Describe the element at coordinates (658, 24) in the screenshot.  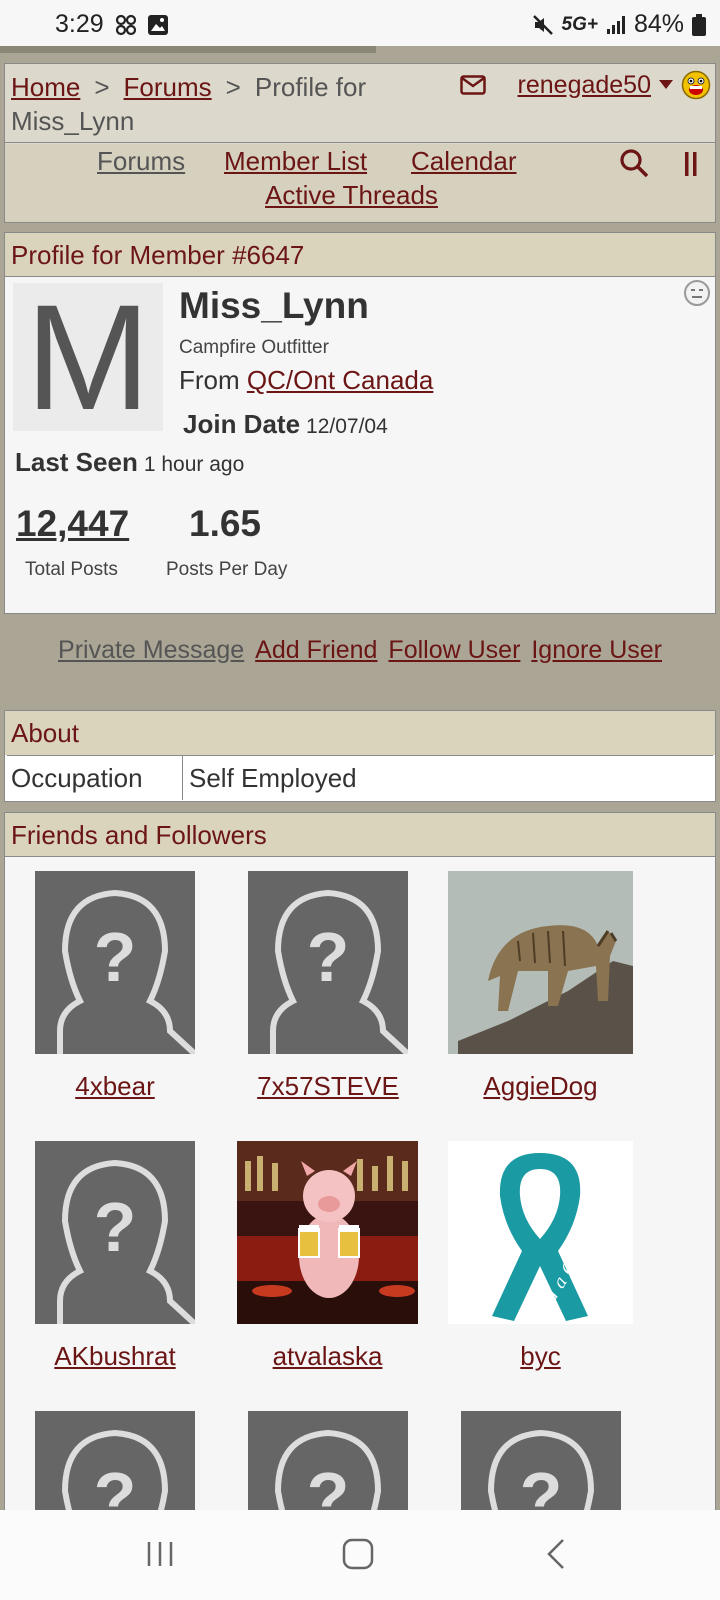
I see `battery-percent: 84%` at that location.